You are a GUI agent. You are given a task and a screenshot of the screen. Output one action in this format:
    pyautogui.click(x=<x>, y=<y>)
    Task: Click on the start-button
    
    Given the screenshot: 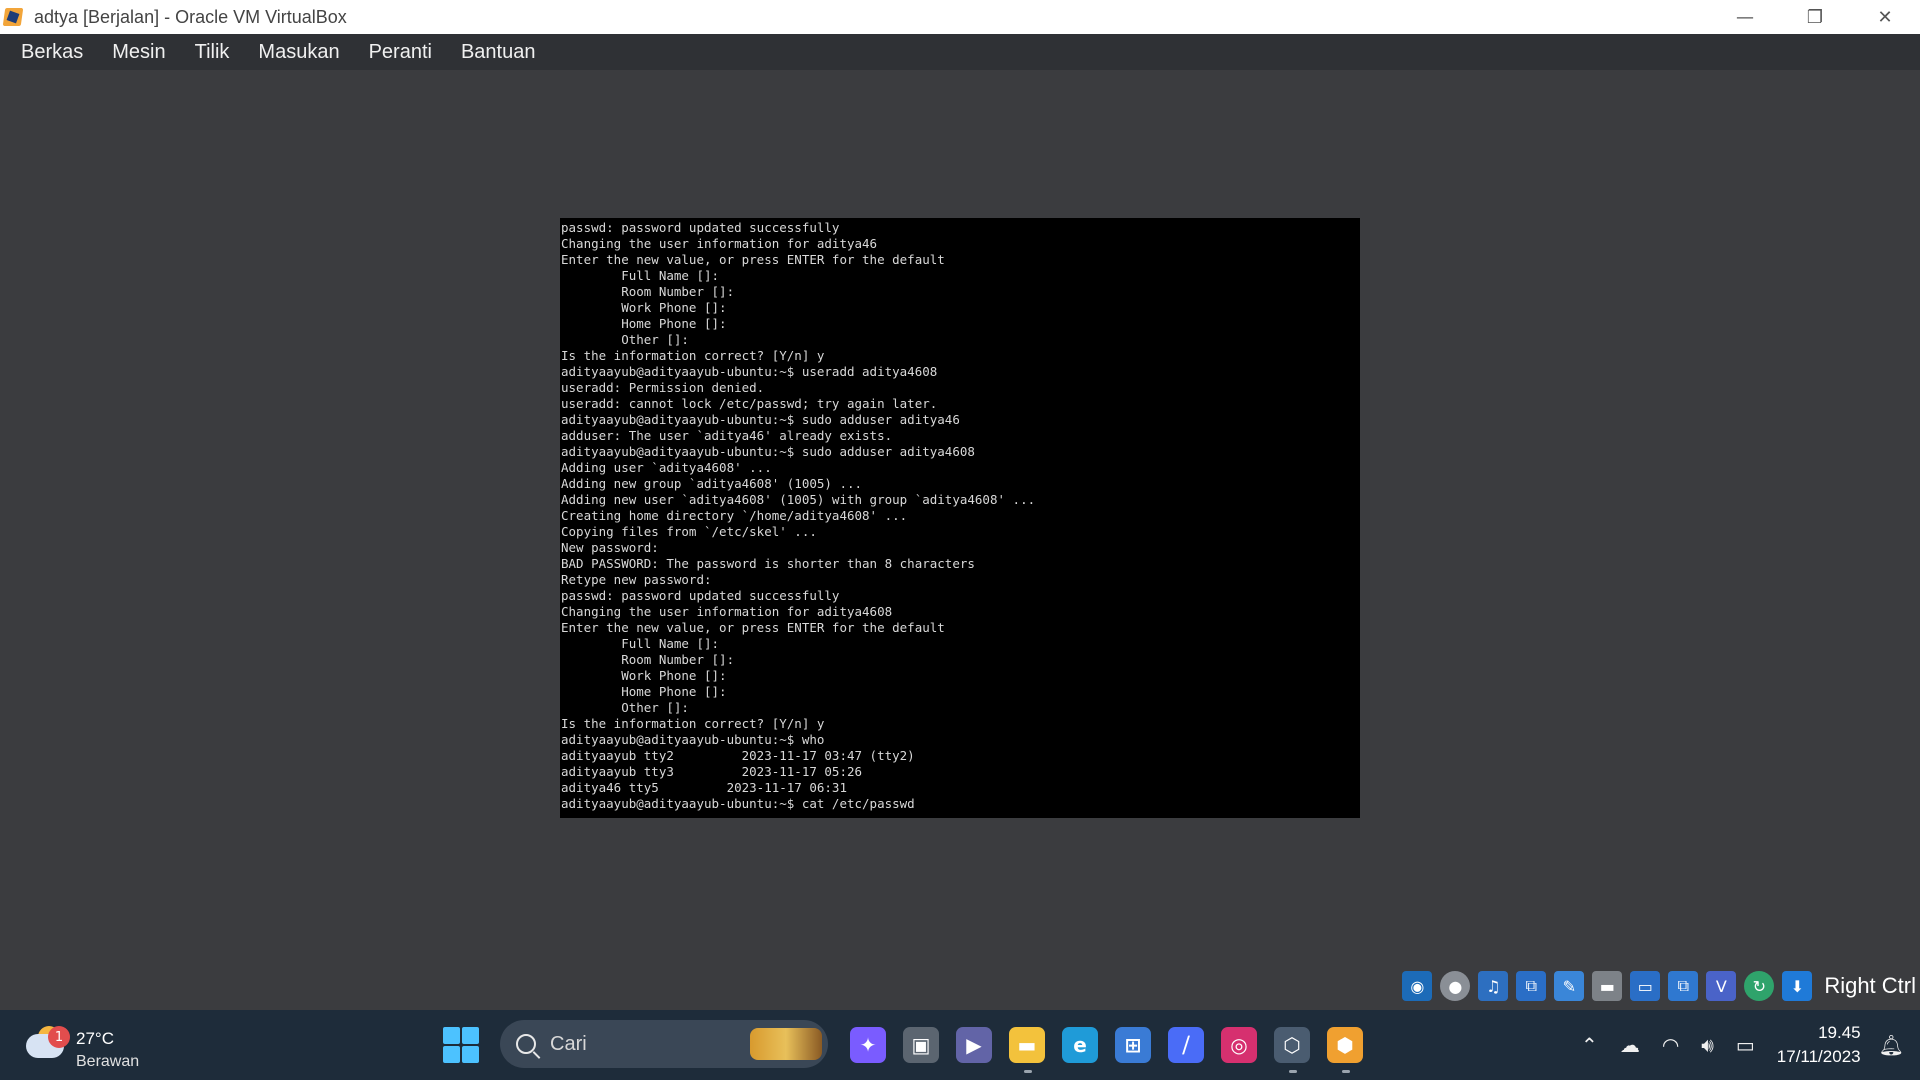 What is the action you would take?
    pyautogui.click(x=461, y=1045)
    